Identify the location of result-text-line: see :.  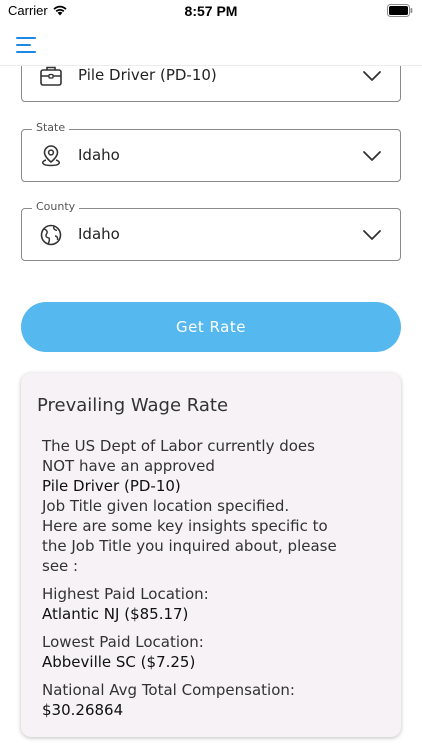
(60, 566).